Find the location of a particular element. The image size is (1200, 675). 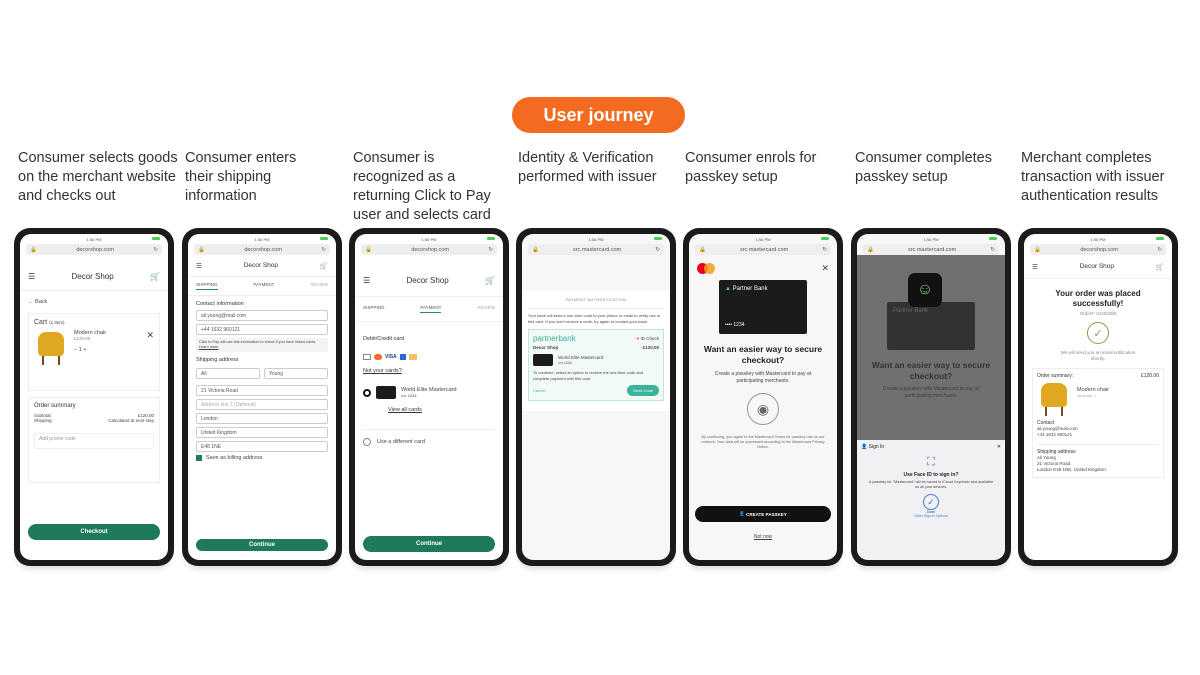

card-image is located at coordinates (386, 392).